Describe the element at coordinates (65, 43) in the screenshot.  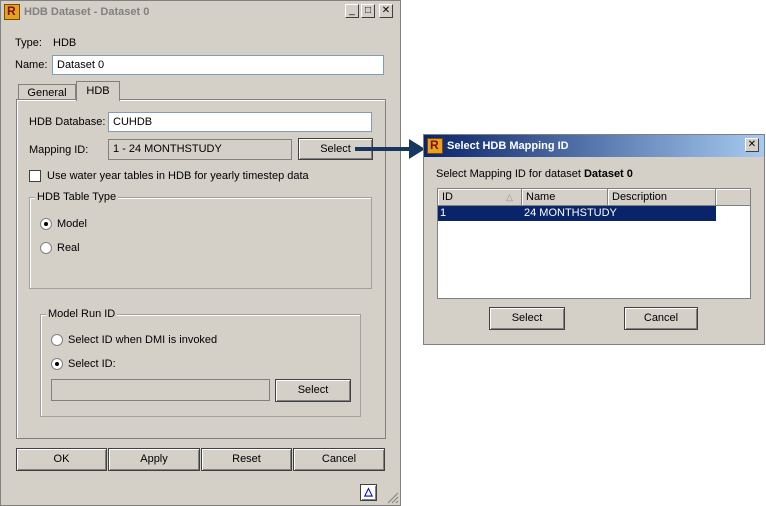
I see `type-value: HDB` at that location.